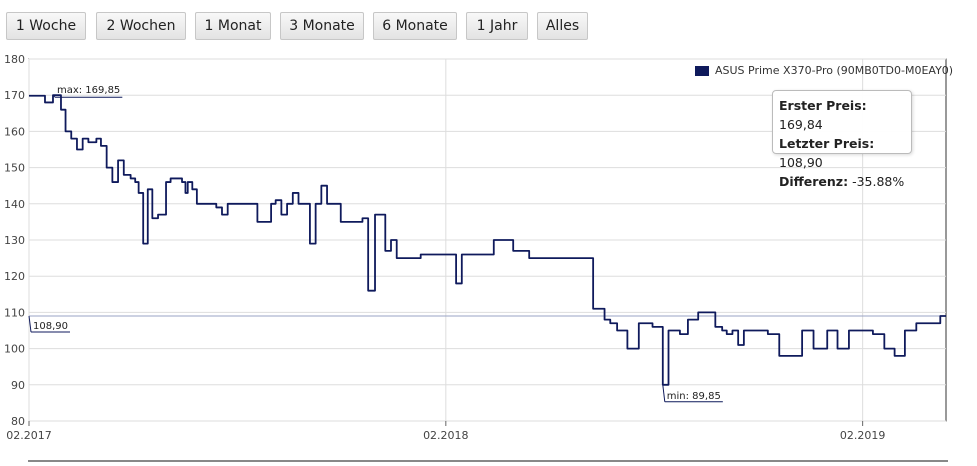  Describe the element at coordinates (14, 204) in the screenshot. I see `y-tick-label: 140` at that location.